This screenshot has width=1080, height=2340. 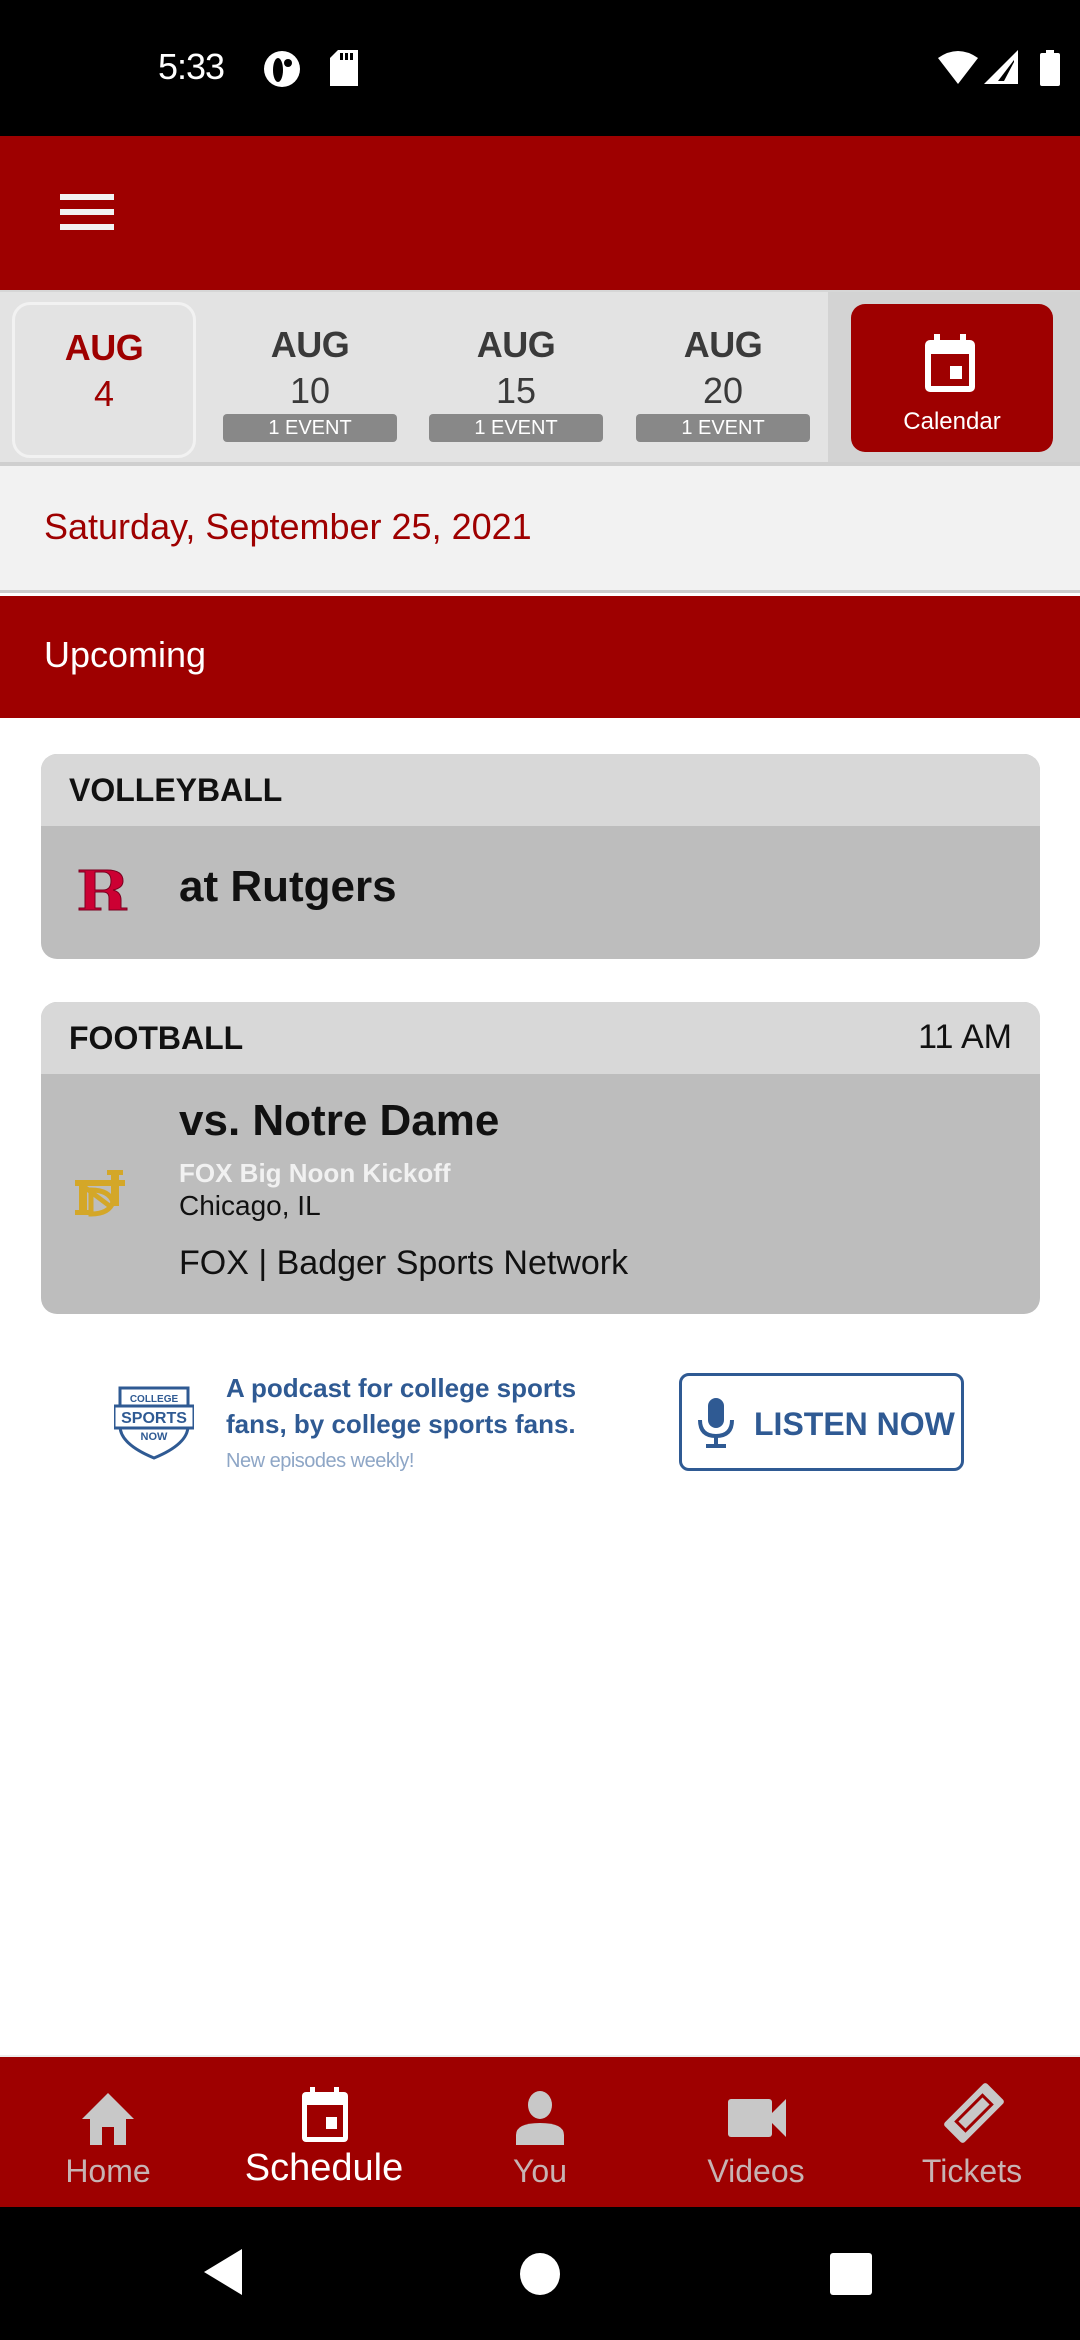 I want to click on nav-label: Schedule, so click(x=324, y=2168).